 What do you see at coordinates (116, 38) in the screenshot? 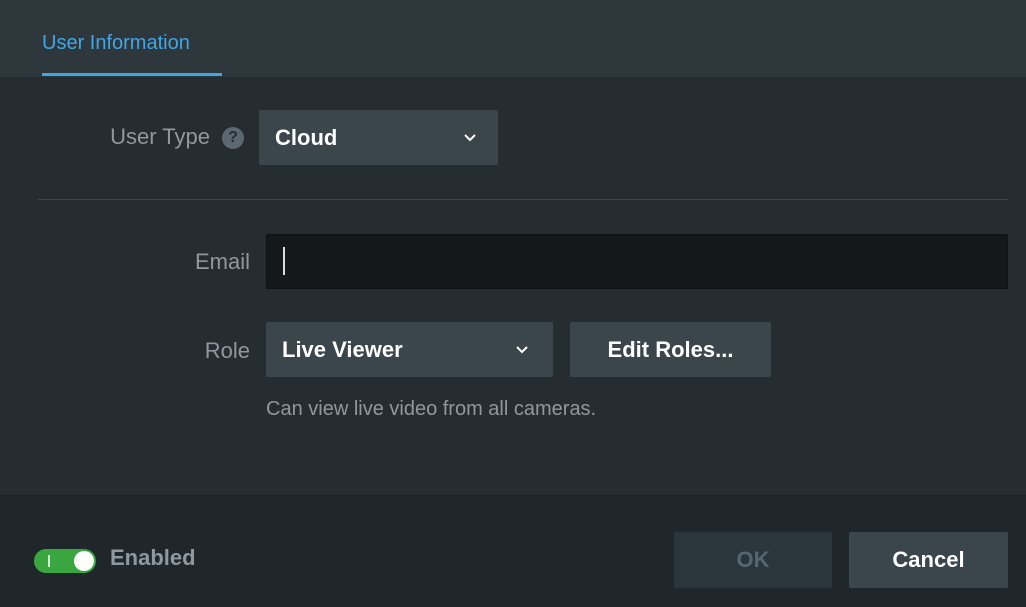
I see `tab-user-information: User Information` at bounding box center [116, 38].